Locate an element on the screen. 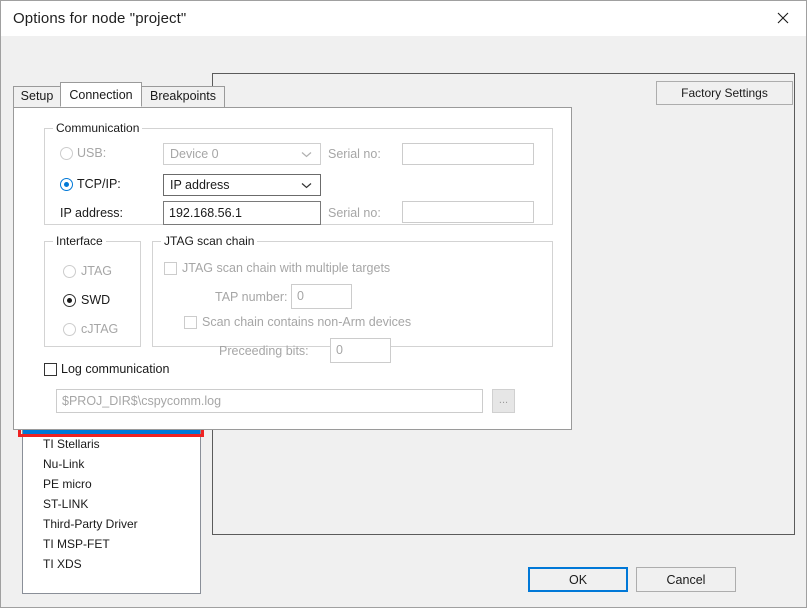 This screenshot has height=608, width=807. tcpip-radio is located at coordinates (66, 184).